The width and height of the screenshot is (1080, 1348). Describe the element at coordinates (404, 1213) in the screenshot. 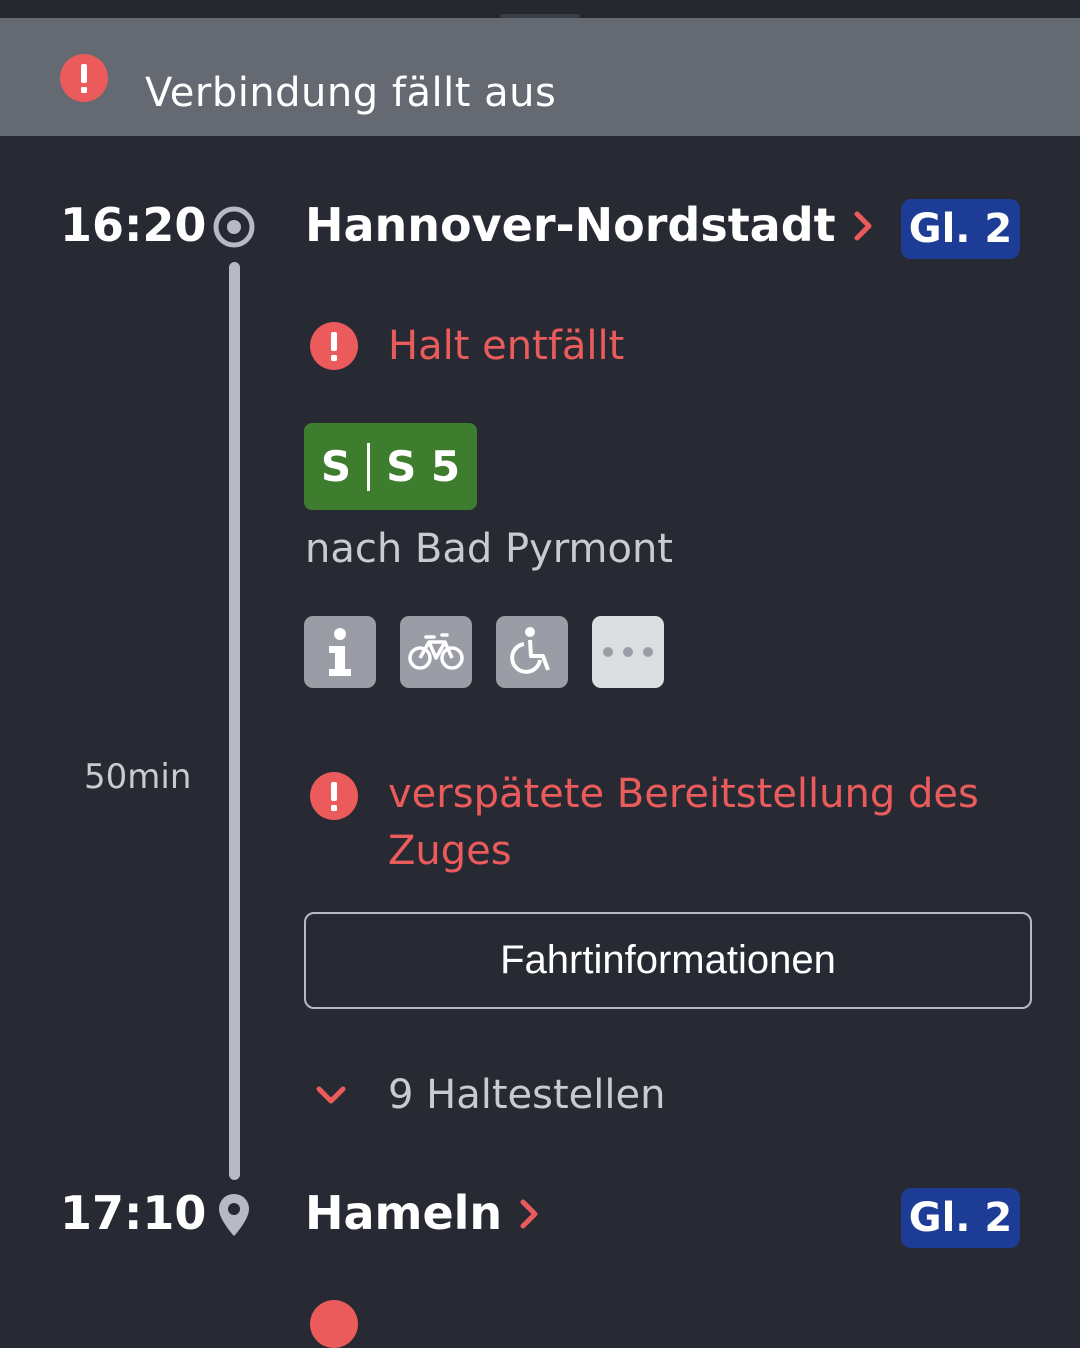

I see `destination-station-name: Hameln` at that location.